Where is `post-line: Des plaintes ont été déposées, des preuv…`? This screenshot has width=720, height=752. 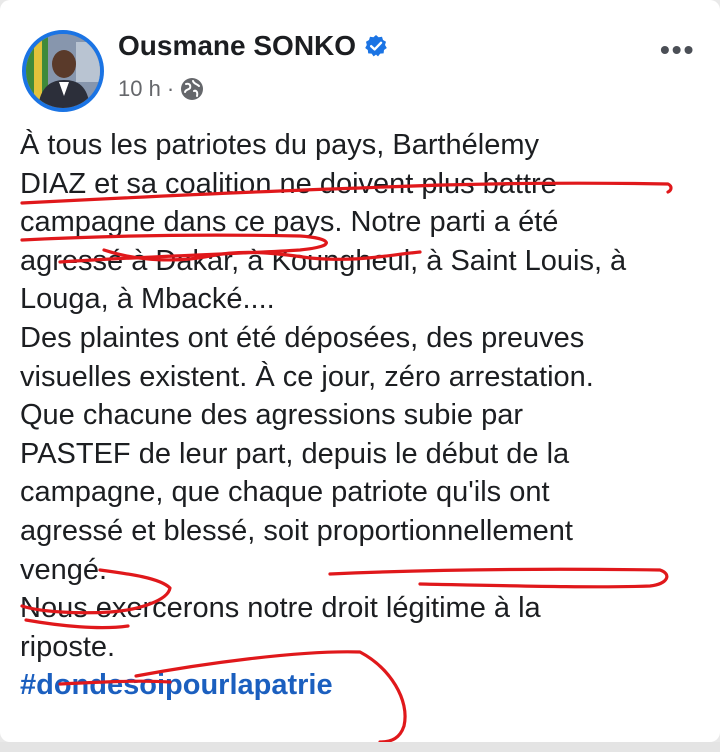 post-line: Des plaintes ont été déposées, des preuv… is located at coordinates (302, 337).